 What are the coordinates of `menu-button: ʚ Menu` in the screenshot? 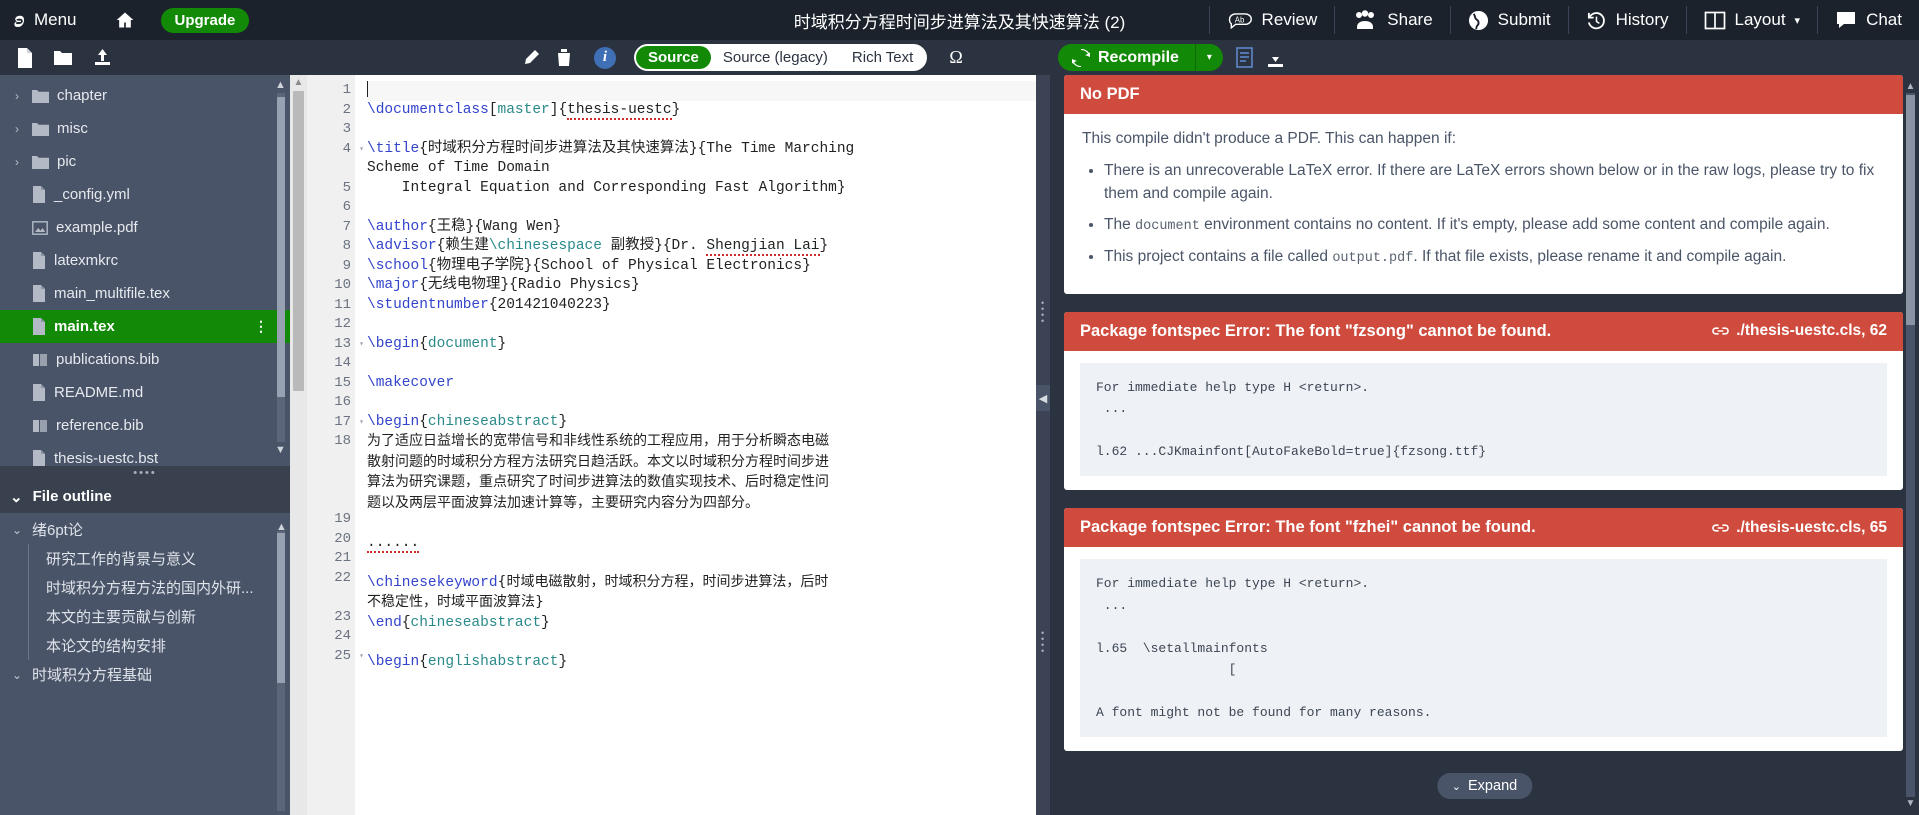 It's located at (47, 20).